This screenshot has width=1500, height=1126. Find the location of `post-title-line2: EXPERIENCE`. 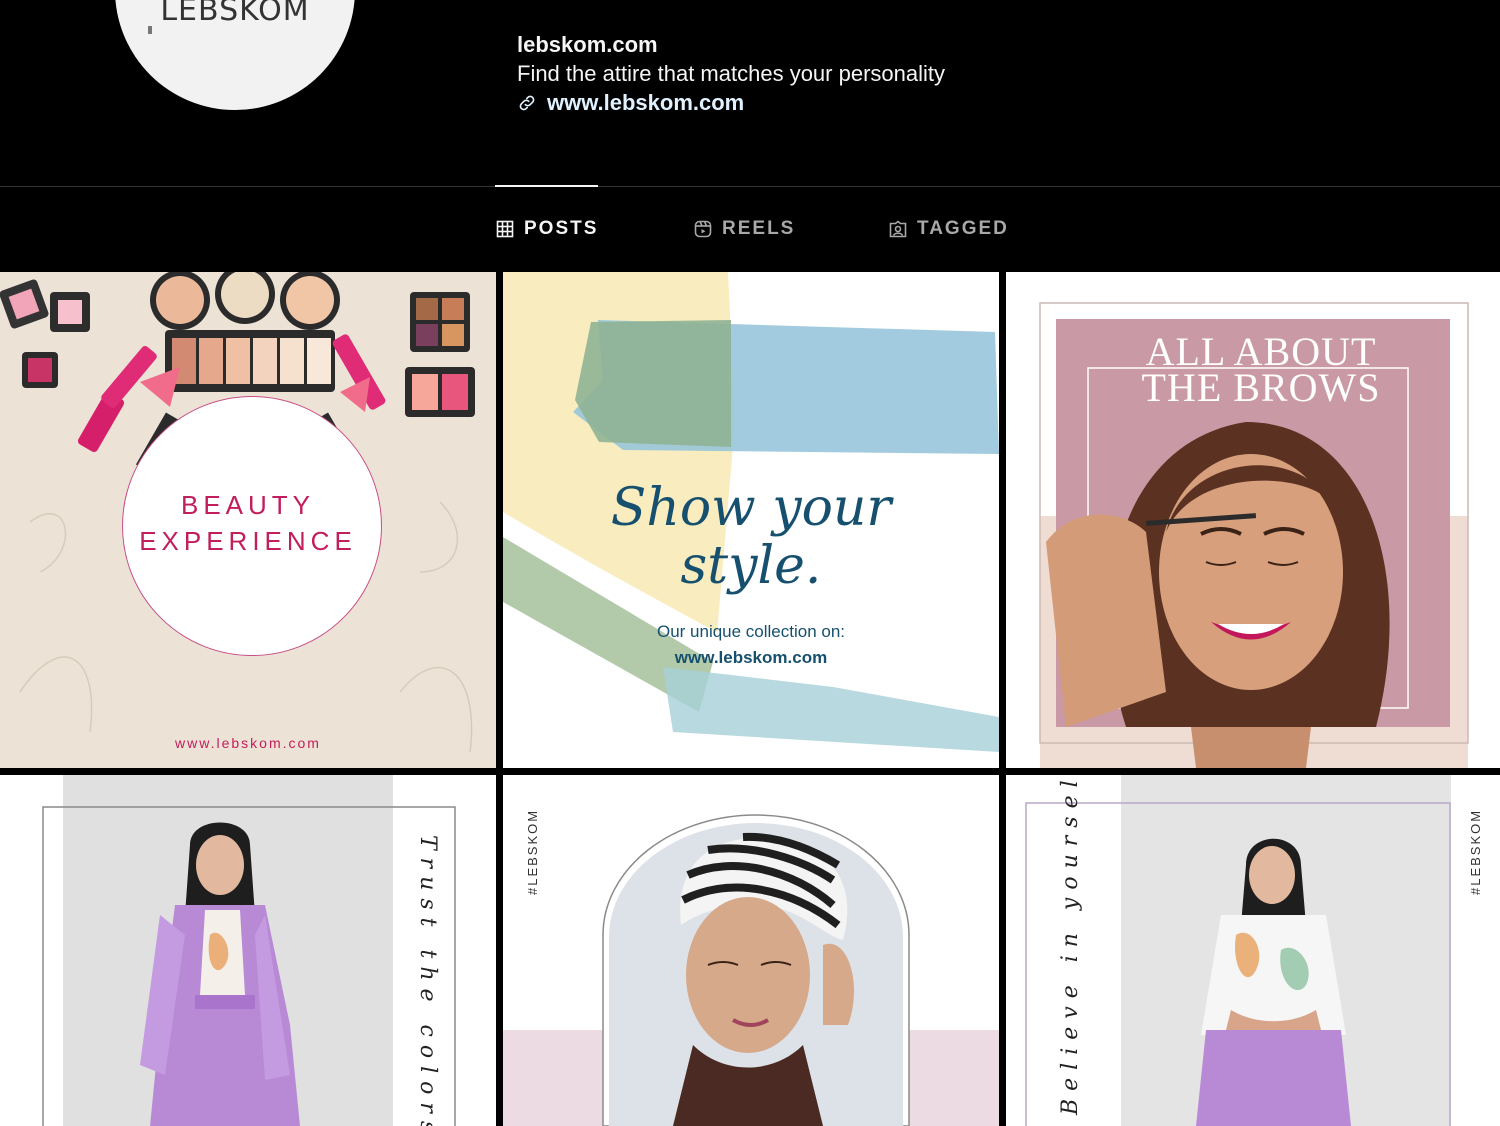

post-title-line2: EXPERIENCE is located at coordinates (248, 541).